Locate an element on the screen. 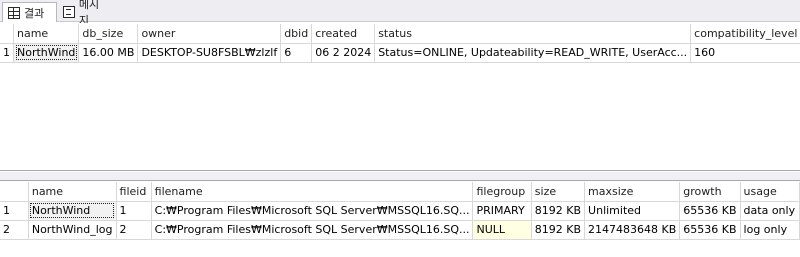 Image resolution: width=800 pixels, height=257 pixels. column-header: dbid is located at coordinates (296, 34).